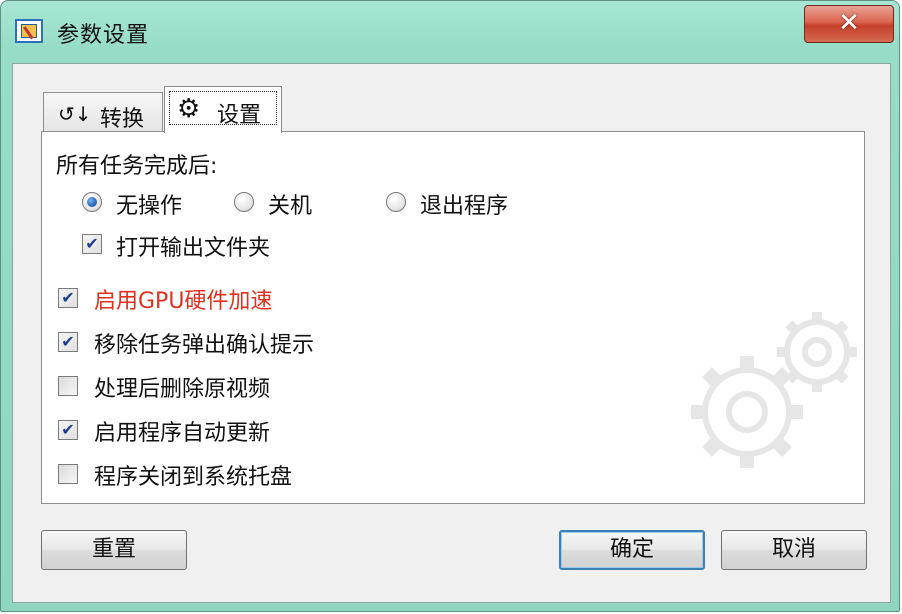 The height and width of the screenshot is (614, 902). I want to click on checkbox-open-output-folder: ✔, so click(92, 244).